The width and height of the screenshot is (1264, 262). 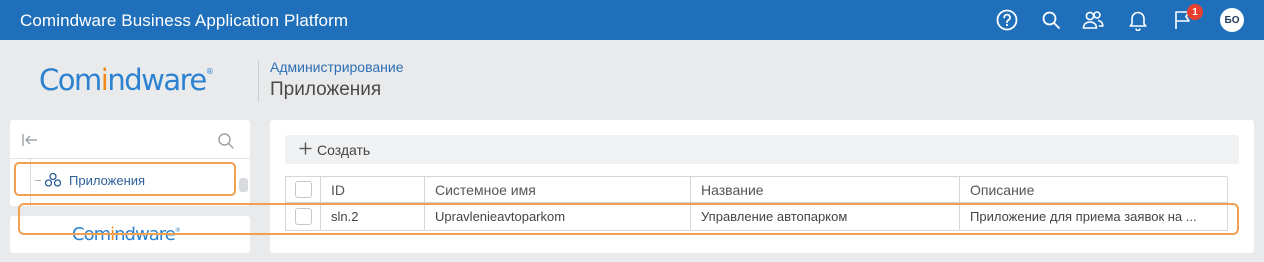 I want to click on create-label: Создать, so click(x=344, y=150).